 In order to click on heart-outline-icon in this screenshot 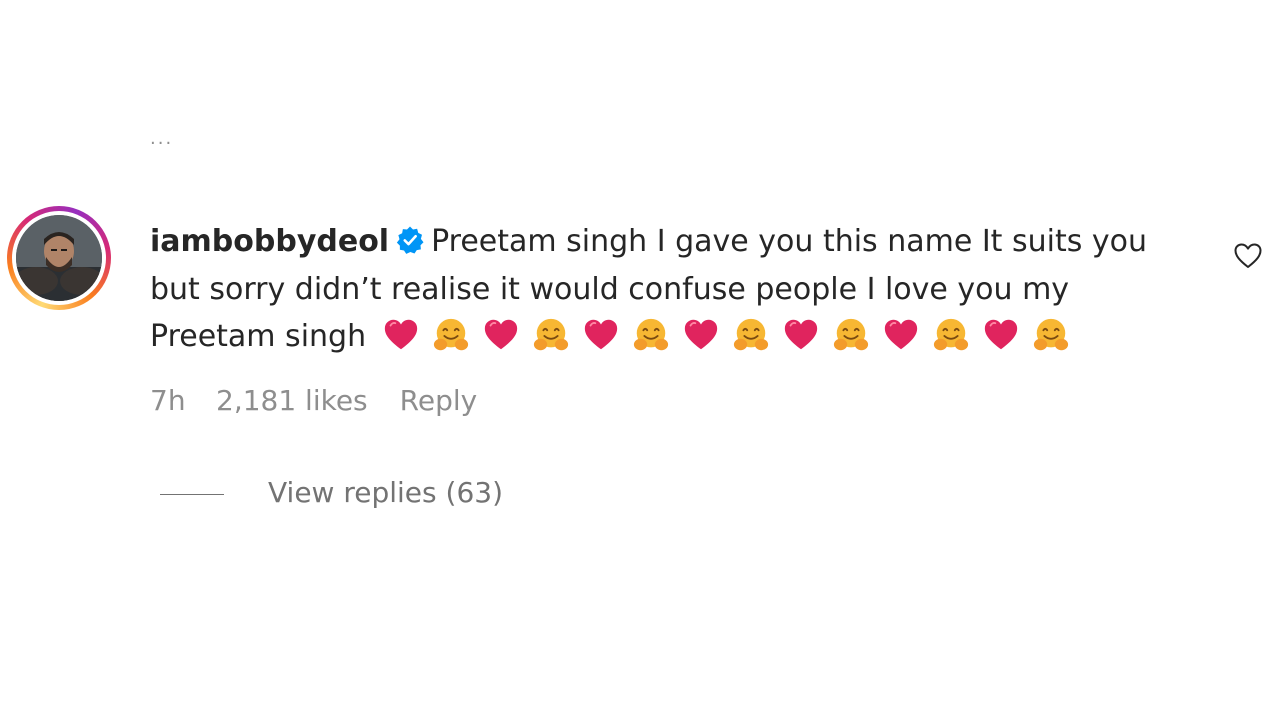, I will do `click(1248, 256)`.